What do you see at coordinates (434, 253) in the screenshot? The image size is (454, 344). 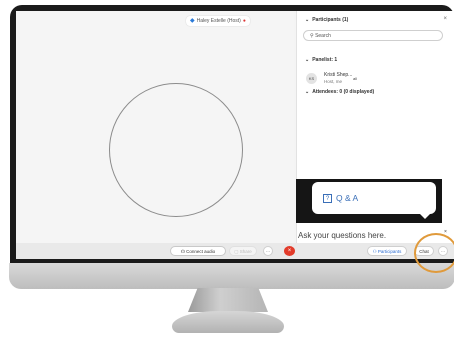 I see `highlight-ring` at bounding box center [434, 253].